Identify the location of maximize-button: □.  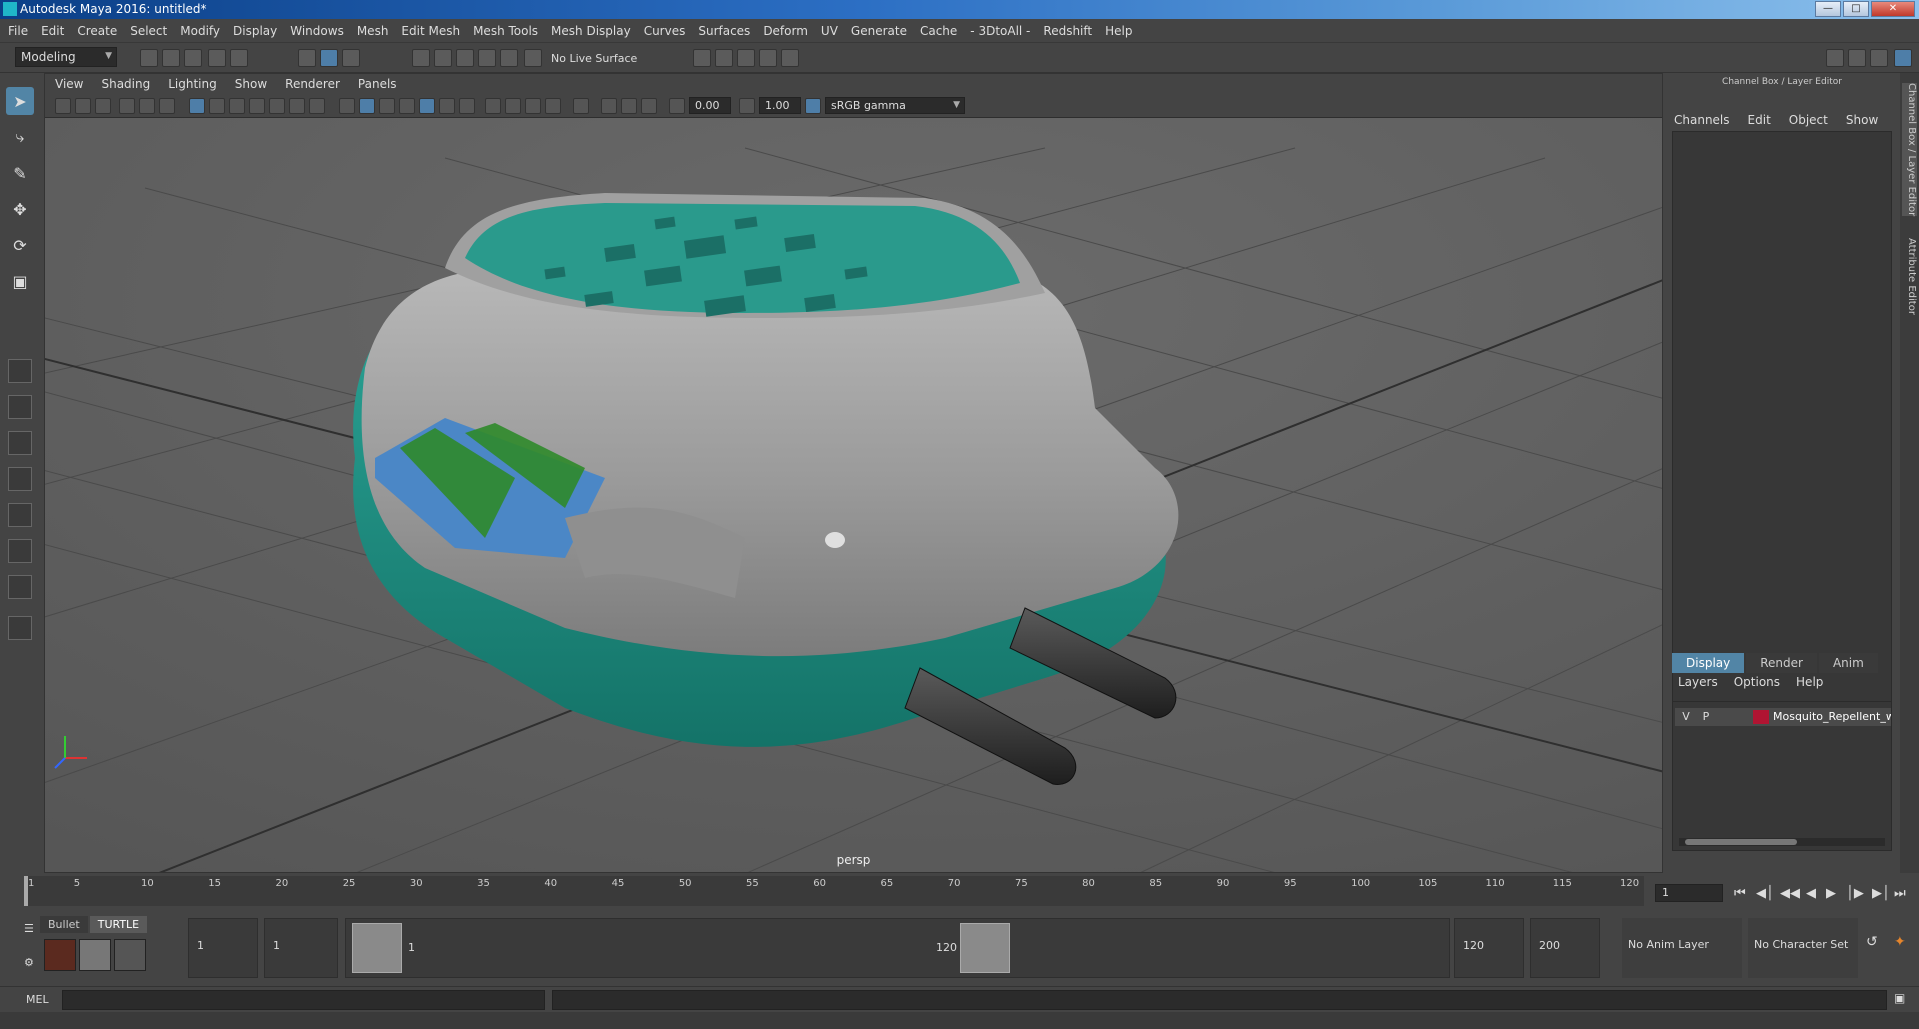
(1856, 9).